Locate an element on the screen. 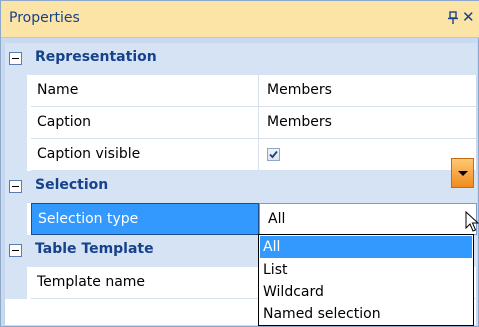 This screenshot has height=327, width=479. property-row-caption-visible: Caption visible is located at coordinates (241, 155).